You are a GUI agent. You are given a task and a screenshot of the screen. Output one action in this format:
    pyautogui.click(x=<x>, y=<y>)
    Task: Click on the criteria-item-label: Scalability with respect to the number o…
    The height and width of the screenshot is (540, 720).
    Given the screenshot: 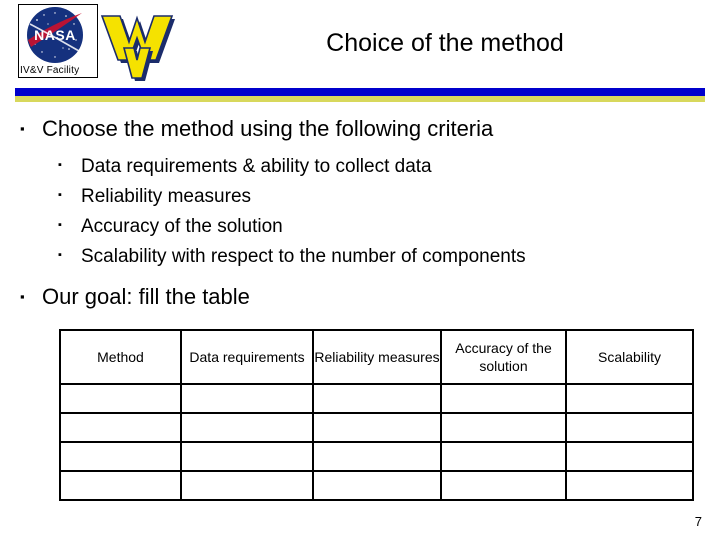 What is the action you would take?
    pyautogui.click(x=303, y=256)
    